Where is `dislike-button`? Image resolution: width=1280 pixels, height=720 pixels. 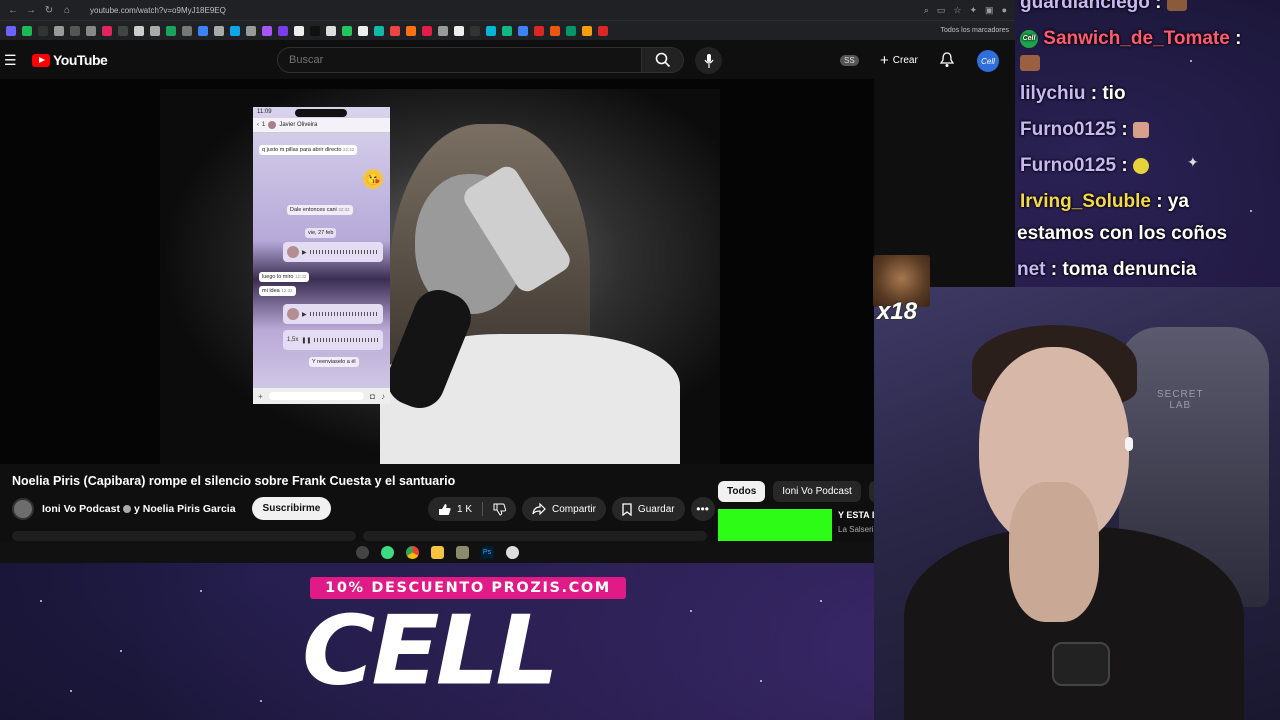
dislike-button is located at coordinates (499, 509).